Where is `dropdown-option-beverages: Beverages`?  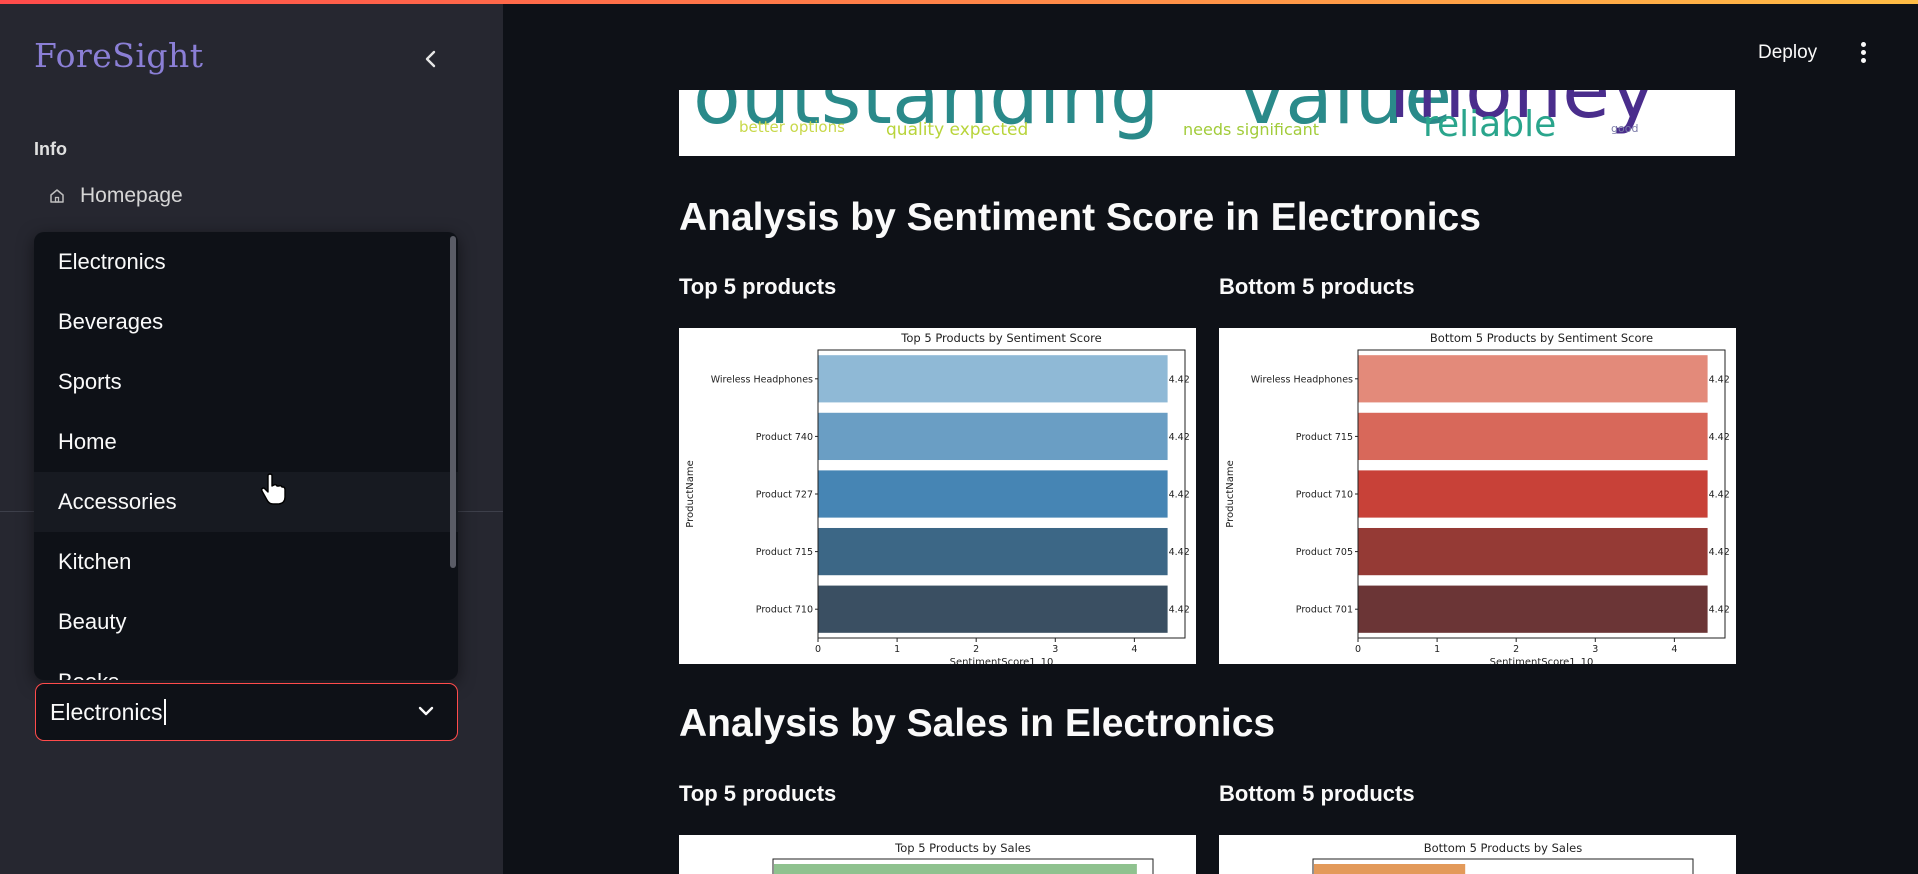 dropdown-option-beverages: Beverages is located at coordinates (246, 322).